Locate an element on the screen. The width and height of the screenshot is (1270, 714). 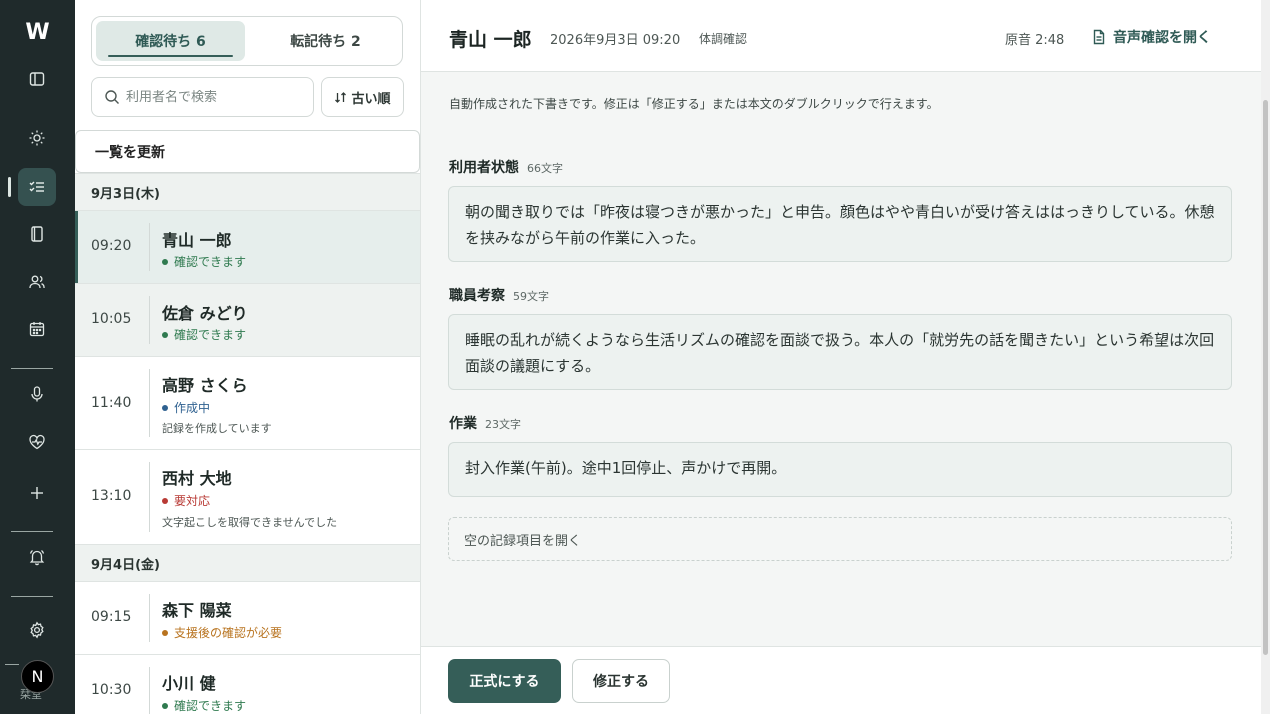
active-indicator is located at coordinates (9, 187).